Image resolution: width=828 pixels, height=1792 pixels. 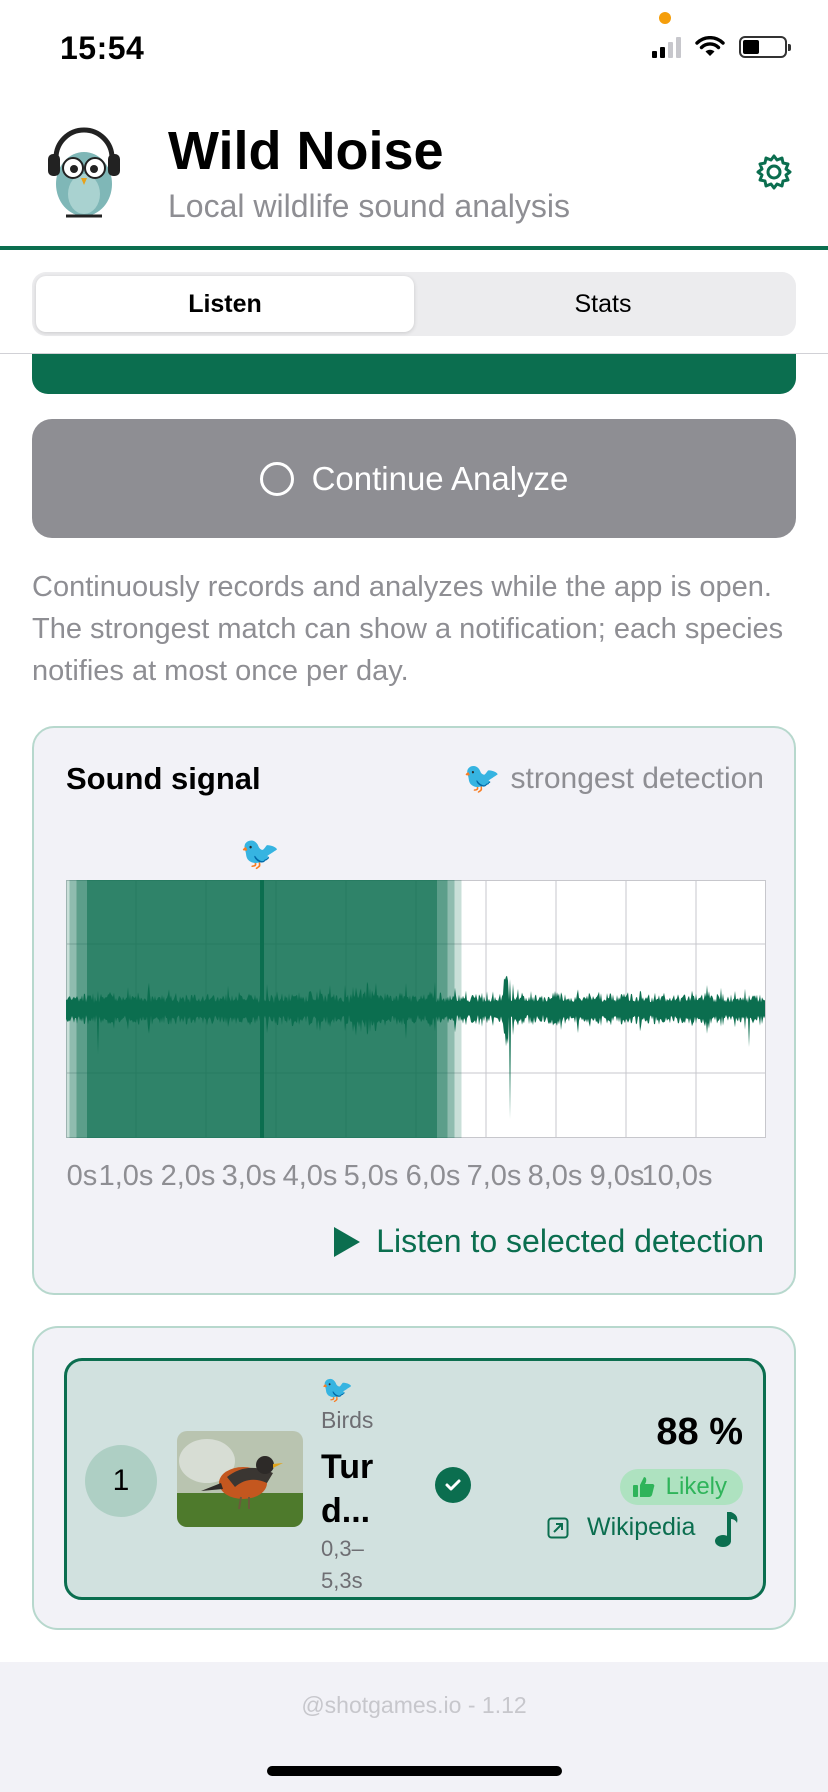 What do you see at coordinates (696, 1486) in the screenshot?
I see `likely-label: Likely` at bounding box center [696, 1486].